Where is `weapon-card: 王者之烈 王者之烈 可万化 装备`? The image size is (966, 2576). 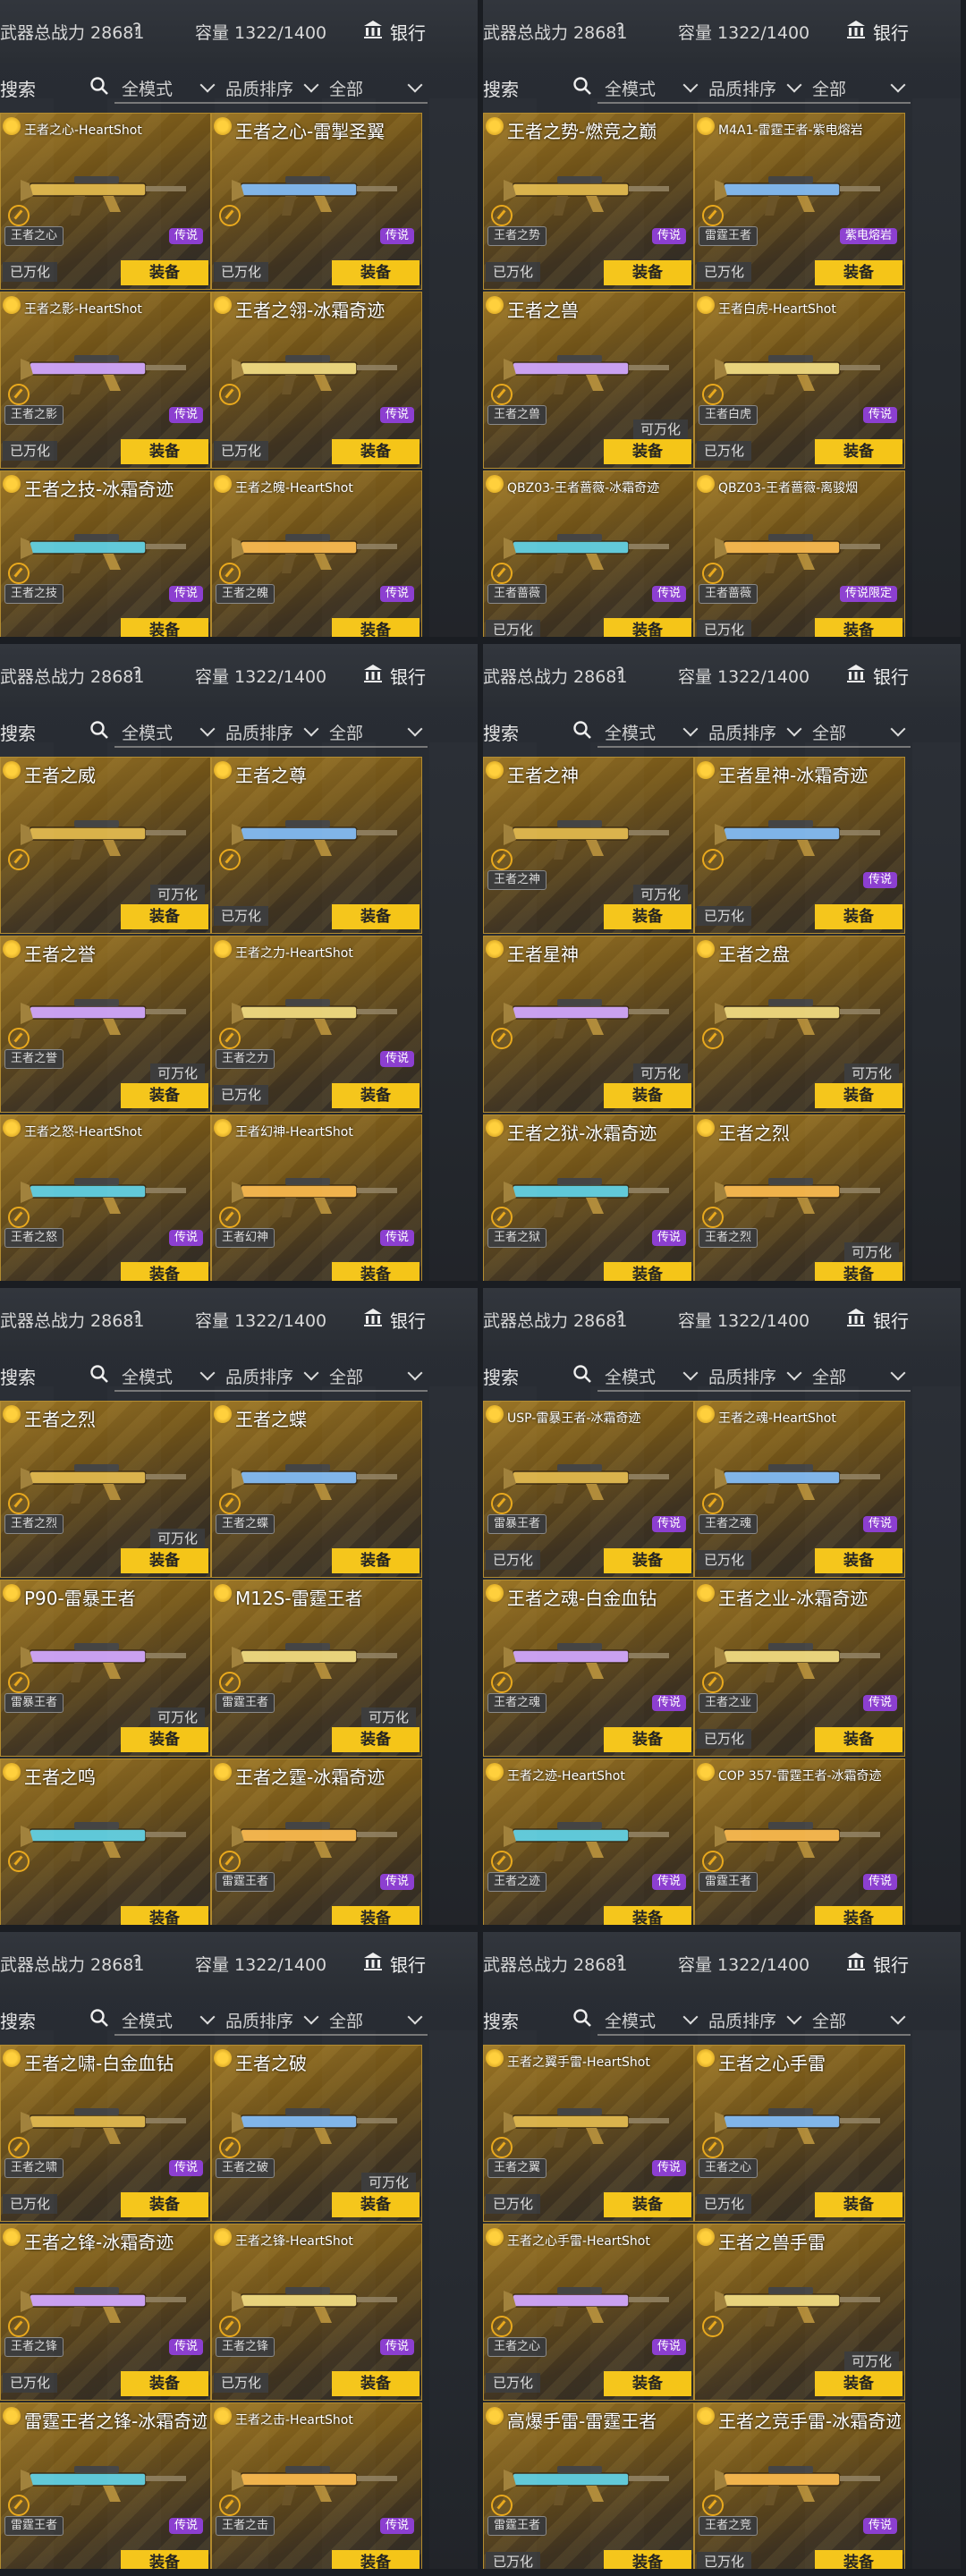 weapon-card: 王者之烈 王者之烈 可万化 装备 is located at coordinates (105, 1489).